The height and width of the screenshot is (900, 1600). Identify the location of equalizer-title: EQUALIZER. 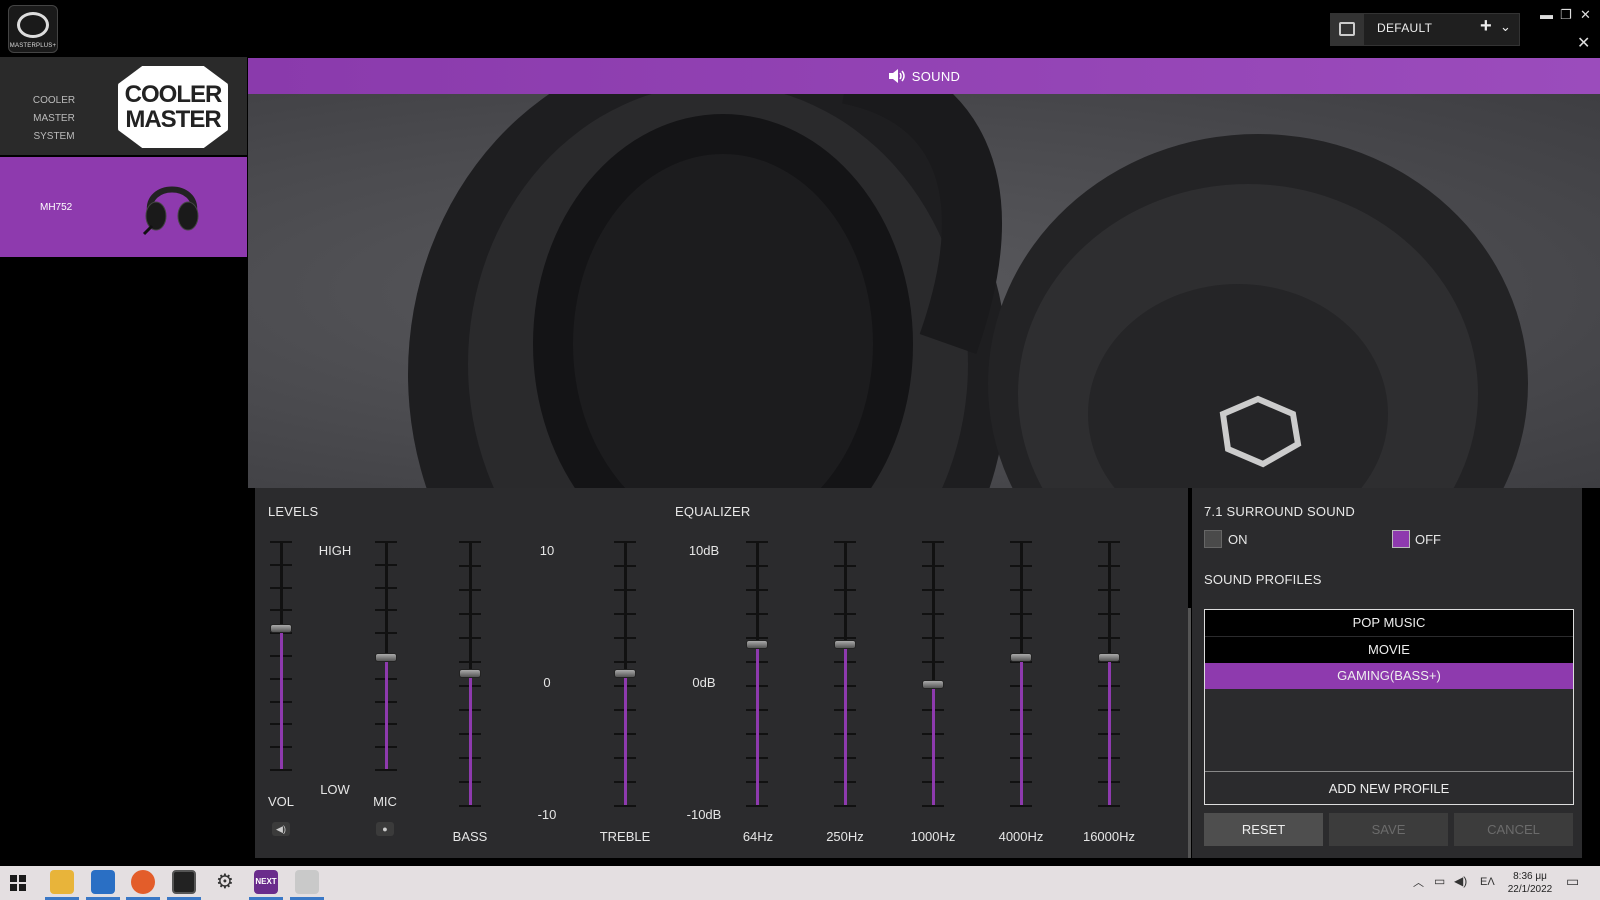
(713, 511).